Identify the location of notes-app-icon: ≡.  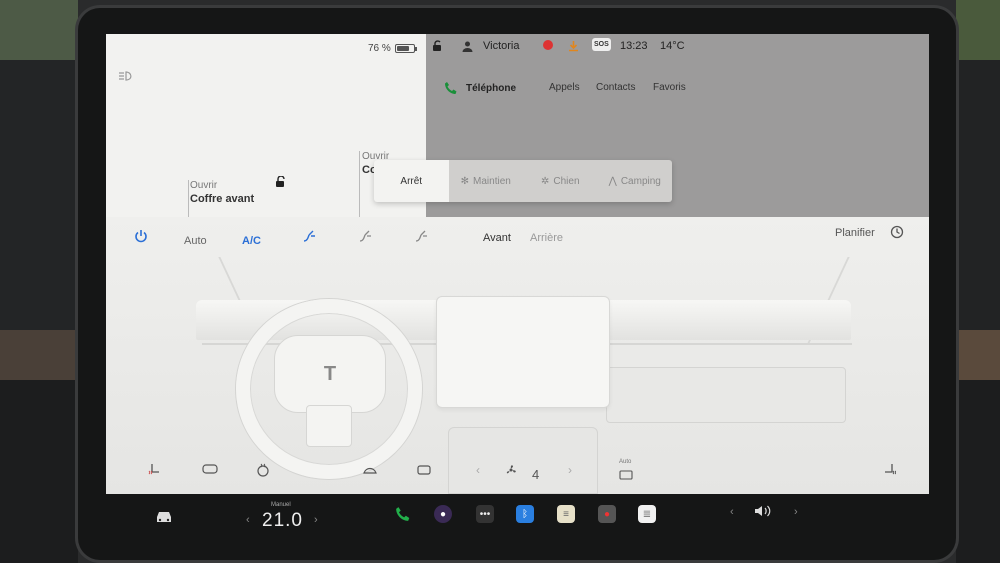
(566, 514).